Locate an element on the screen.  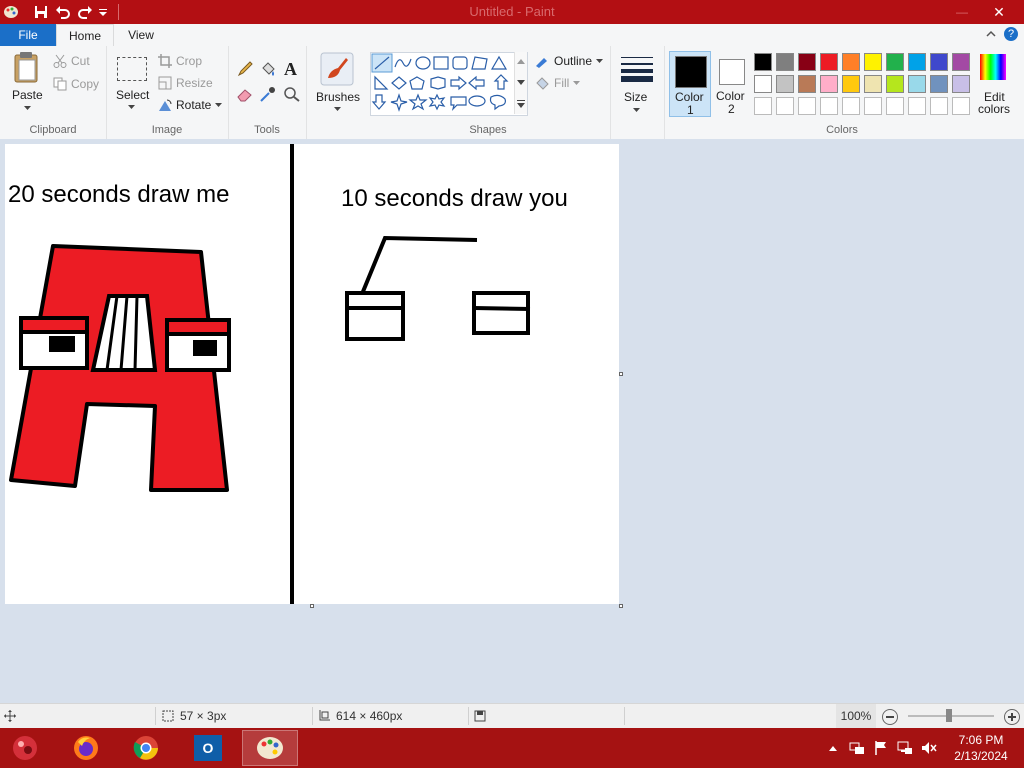
fill-bucket-icon is located at coordinates (268, 69).